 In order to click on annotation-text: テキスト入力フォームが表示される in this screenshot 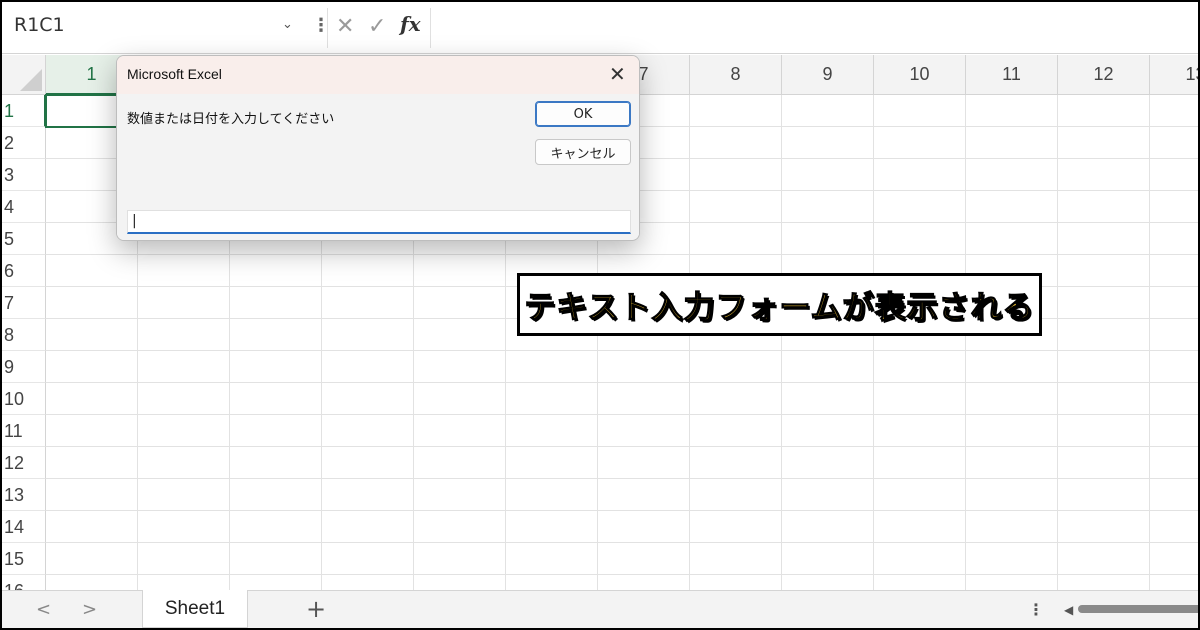, I will do `click(779, 307)`.